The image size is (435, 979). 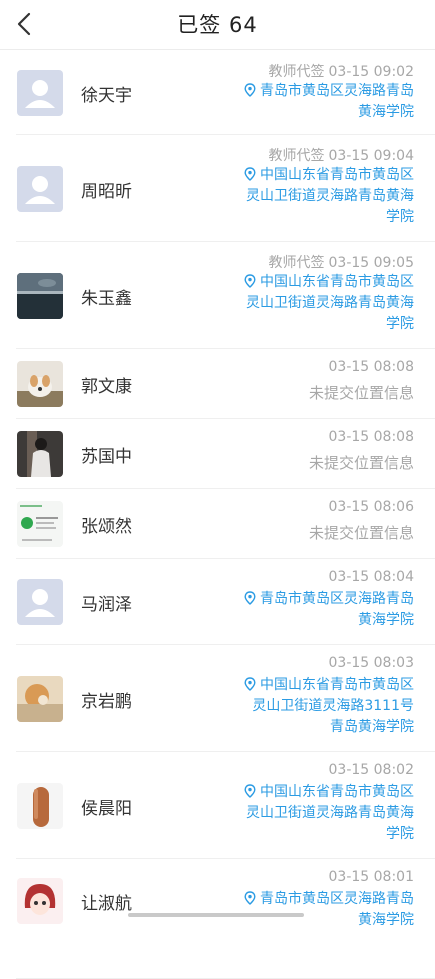 What do you see at coordinates (106, 96) in the screenshot?
I see `student-name: 徐天宇` at bounding box center [106, 96].